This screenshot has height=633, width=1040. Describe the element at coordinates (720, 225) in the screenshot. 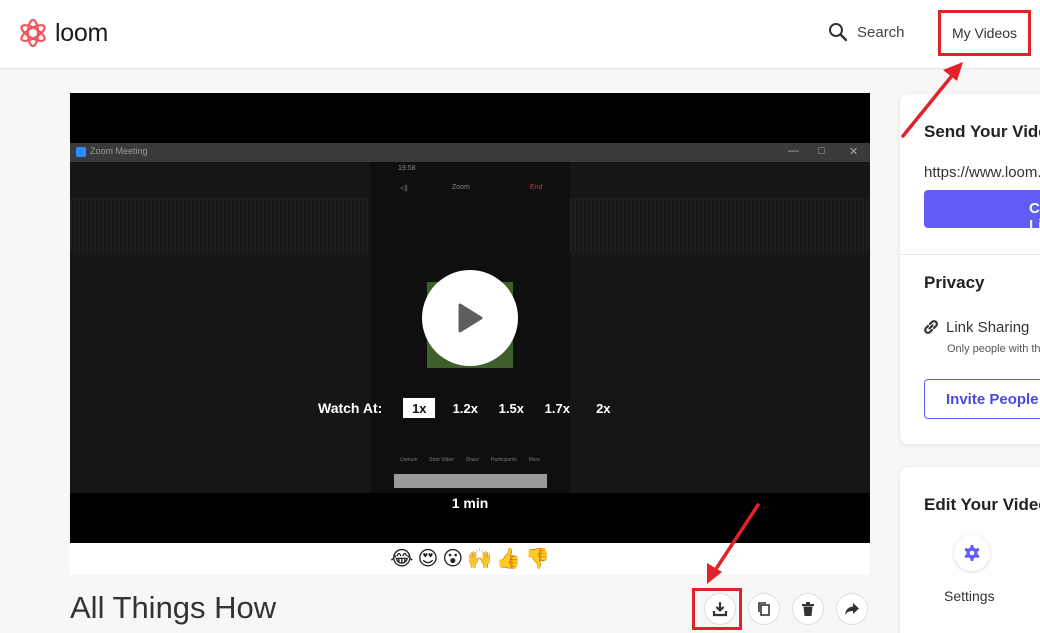

I see `video-texture-right` at that location.